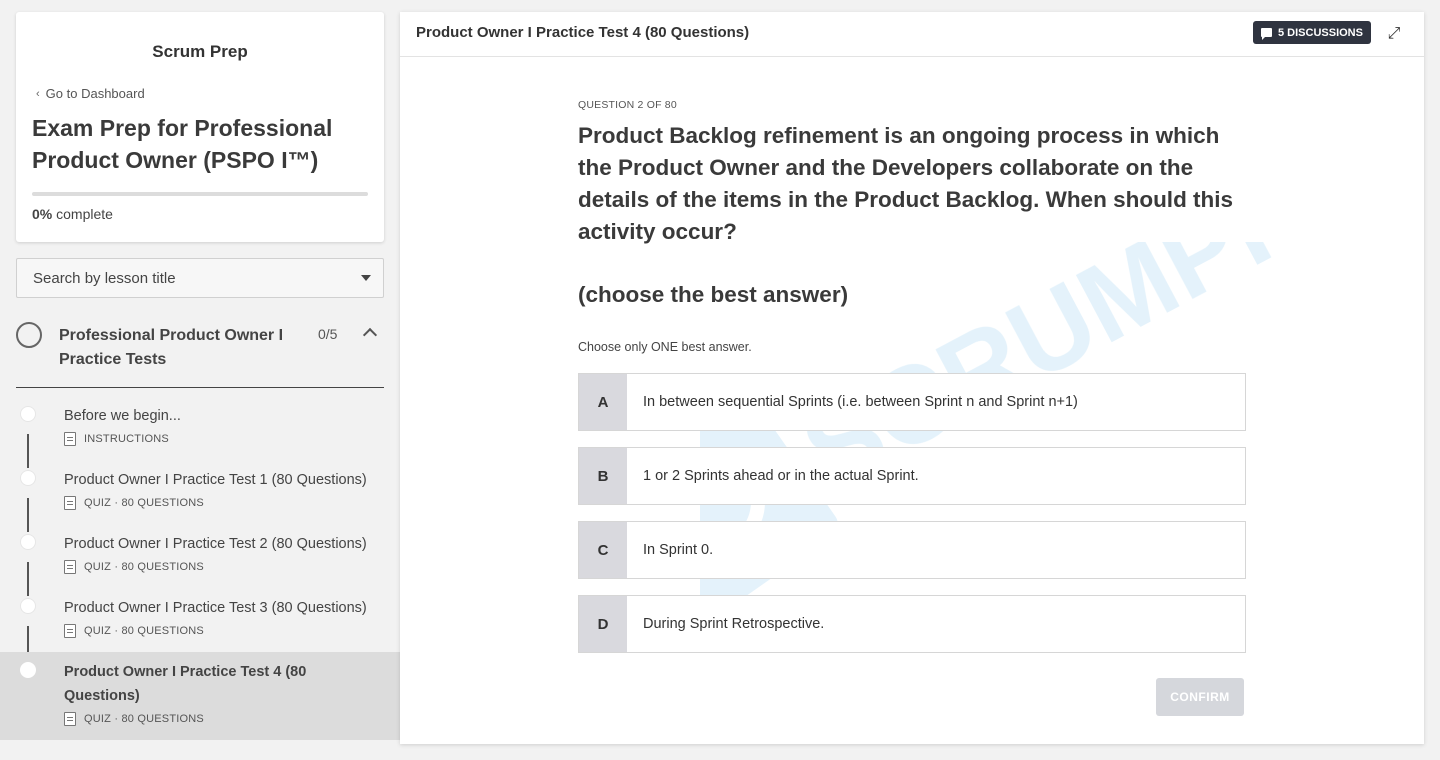 The image size is (1440, 760). What do you see at coordinates (665, 347) in the screenshot?
I see `question-instruction: Choose only ONE best answer.` at bounding box center [665, 347].